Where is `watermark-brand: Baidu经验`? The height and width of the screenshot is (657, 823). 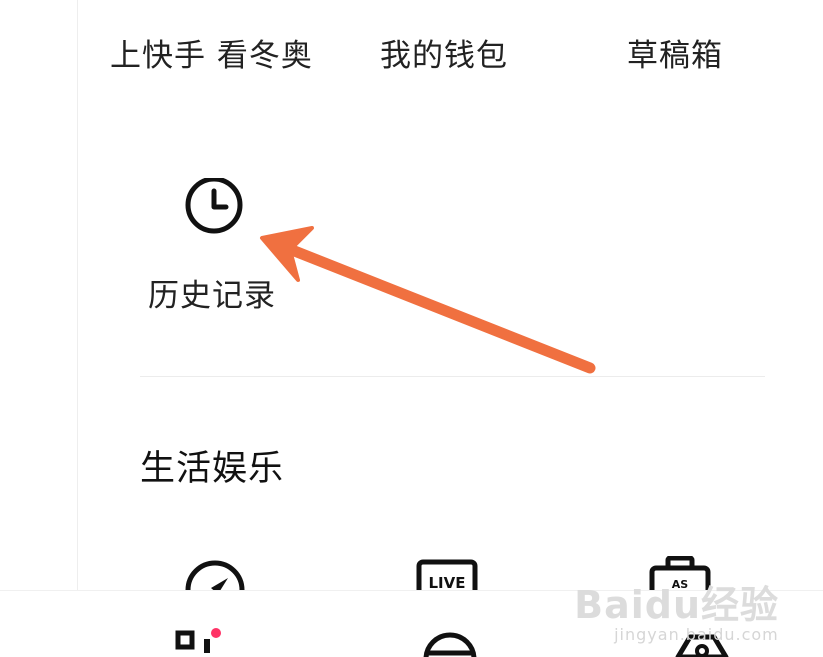
watermark-brand: Baidu经验 is located at coordinates (676, 605).